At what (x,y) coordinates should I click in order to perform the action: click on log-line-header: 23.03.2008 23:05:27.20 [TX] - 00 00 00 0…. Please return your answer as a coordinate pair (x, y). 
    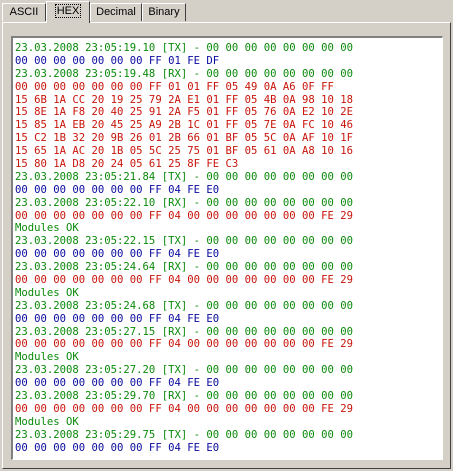
    Looking at the image, I should click on (184, 370).